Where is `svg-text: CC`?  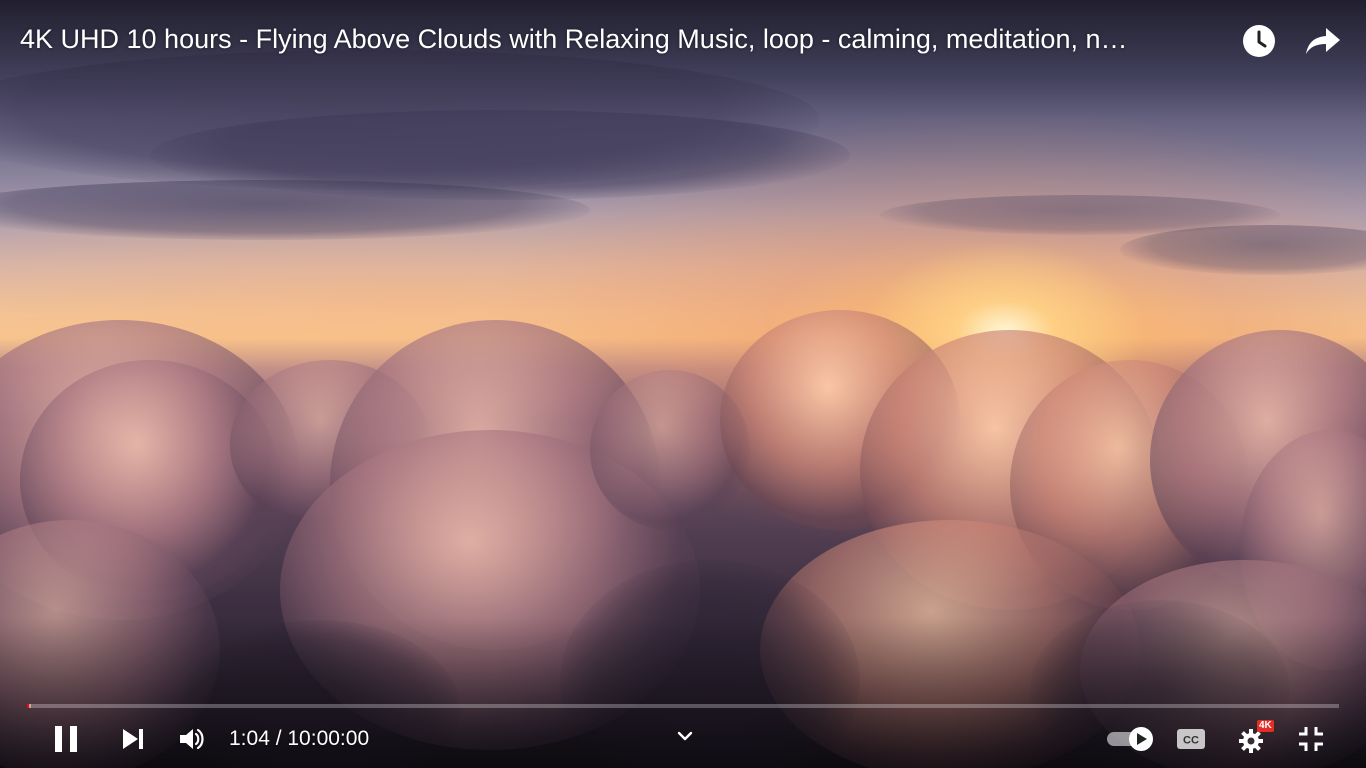 svg-text: CC is located at coordinates (1191, 741).